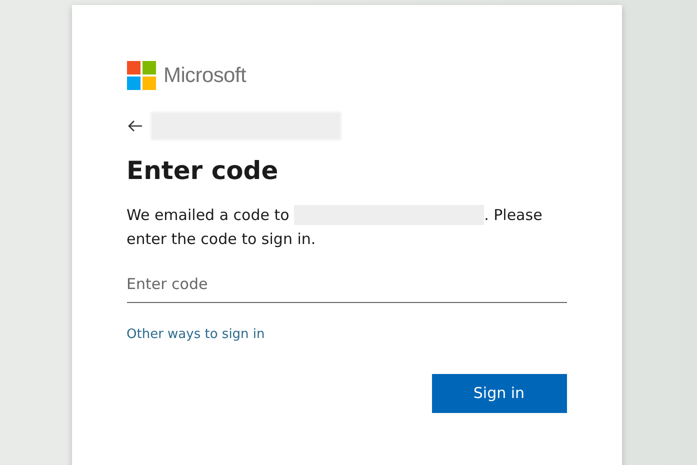 The width and height of the screenshot is (697, 465). What do you see at coordinates (346, 284) in the screenshot?
I see `code-field: Enter code` at bounding box center [346, 284].